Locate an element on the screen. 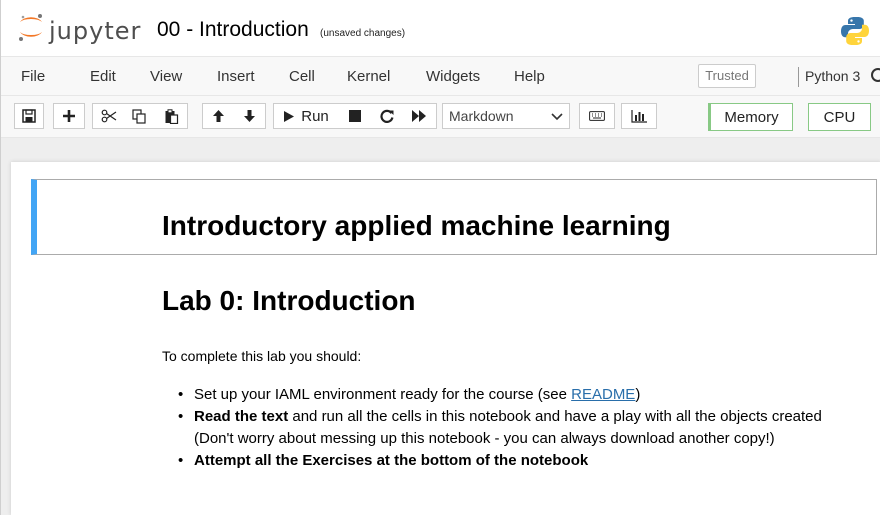 The image size is (880, 515). lab-heading: Lab 0: Introduction is located at coordinates (289, 300).